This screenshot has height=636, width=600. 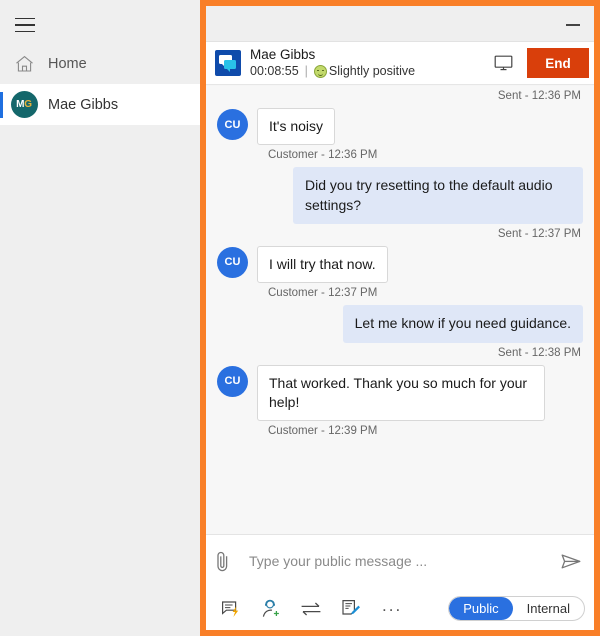 I want to click on customer-name: Mae Gibbs, so click(x=283, y=54).